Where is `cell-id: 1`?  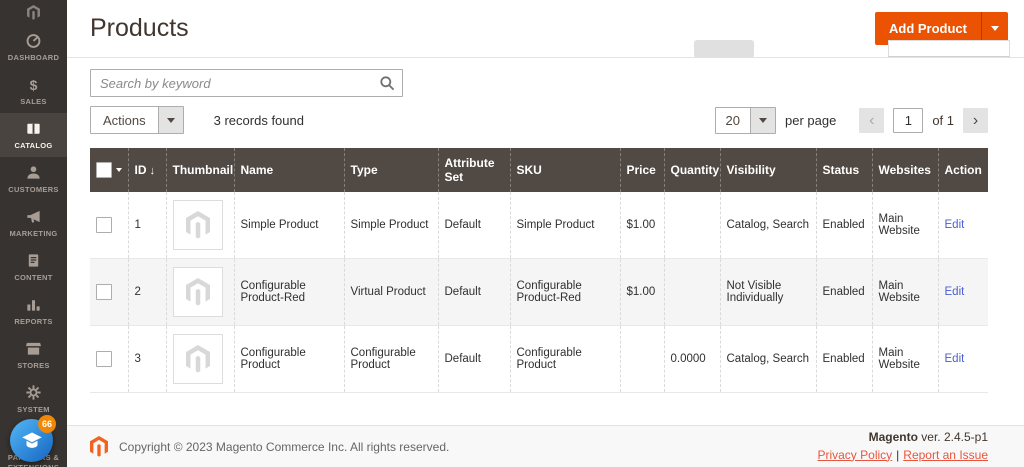 cell-id: 1 is located at coordinates (146, 225).